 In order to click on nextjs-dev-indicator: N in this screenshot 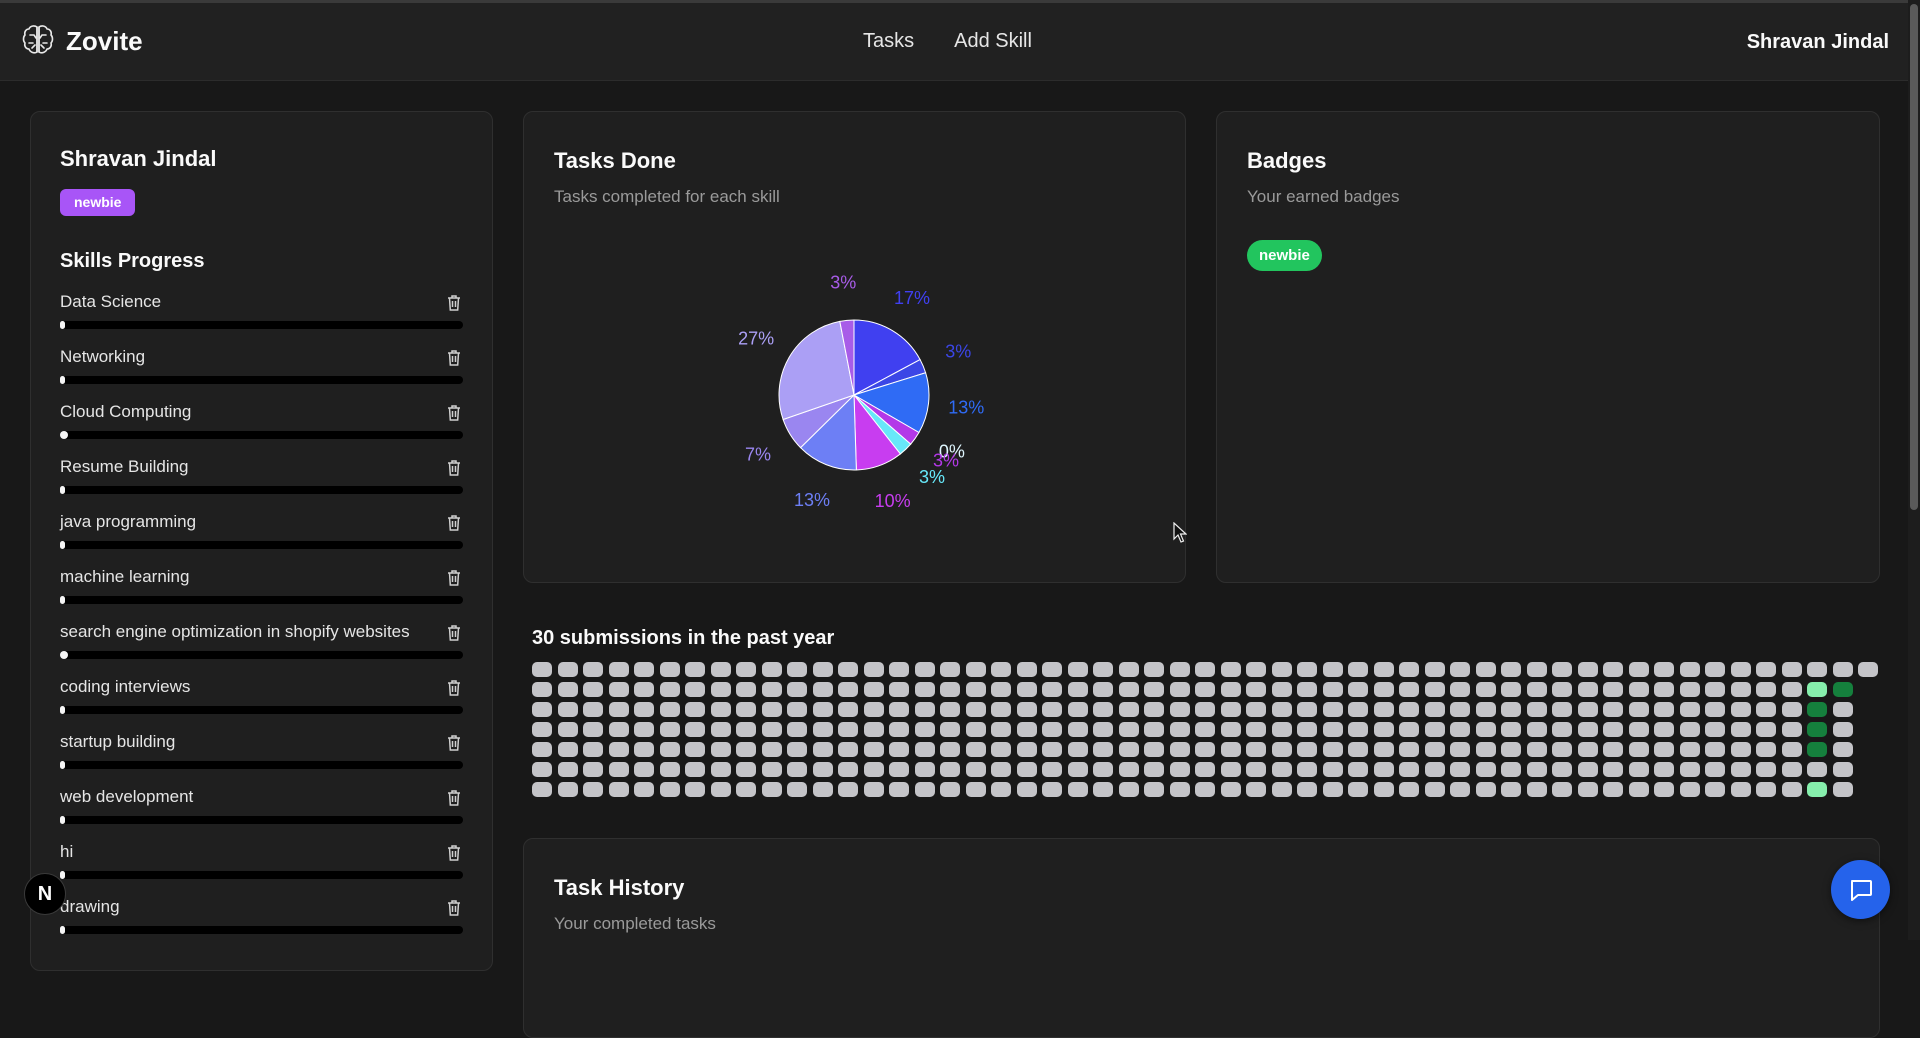, I will do `click(45, 894)`.